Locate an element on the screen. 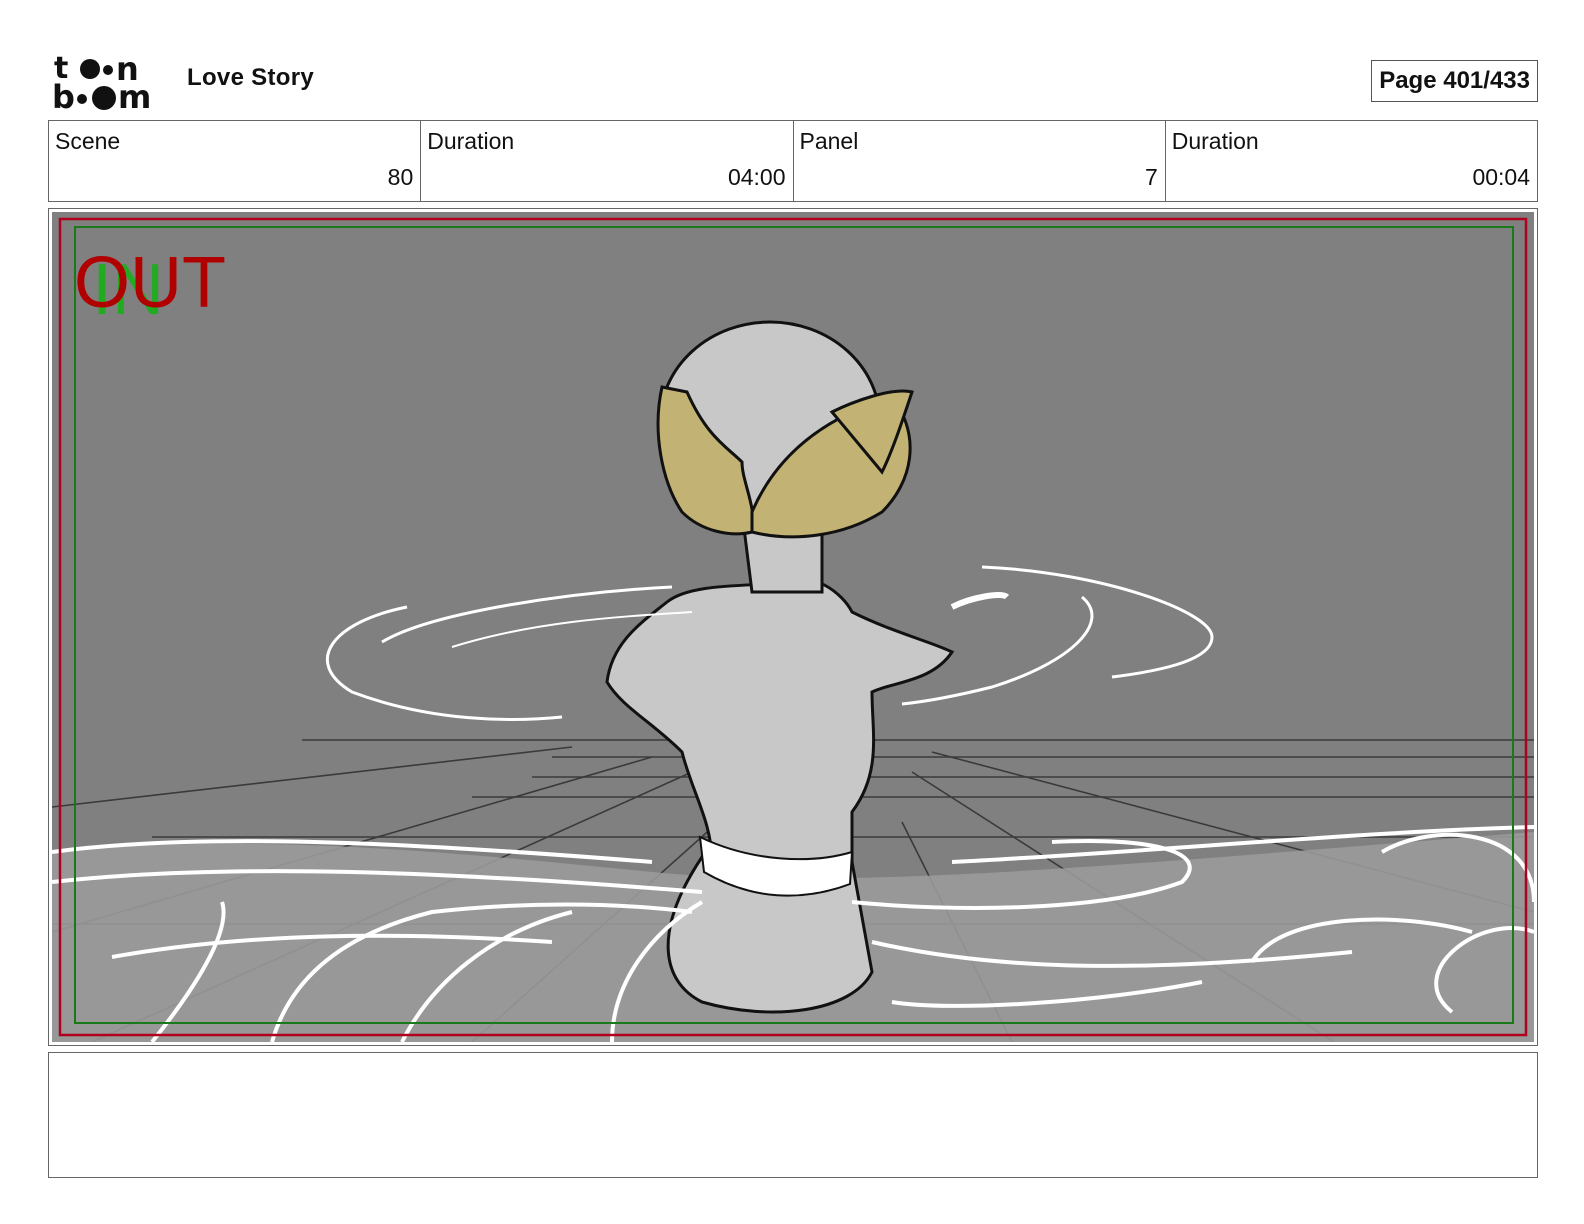  overlay-out-label: OUT is located at coordinates (150, 283).